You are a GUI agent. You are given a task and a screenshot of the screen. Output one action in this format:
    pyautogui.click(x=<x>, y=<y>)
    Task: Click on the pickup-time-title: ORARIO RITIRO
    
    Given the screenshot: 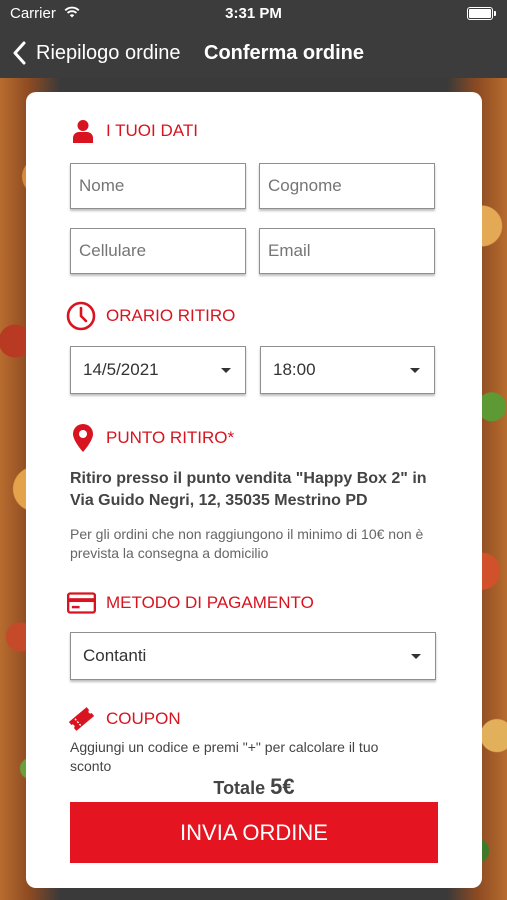 What is the action you would take?
    pyautogui.click(x=171, y=315)
    